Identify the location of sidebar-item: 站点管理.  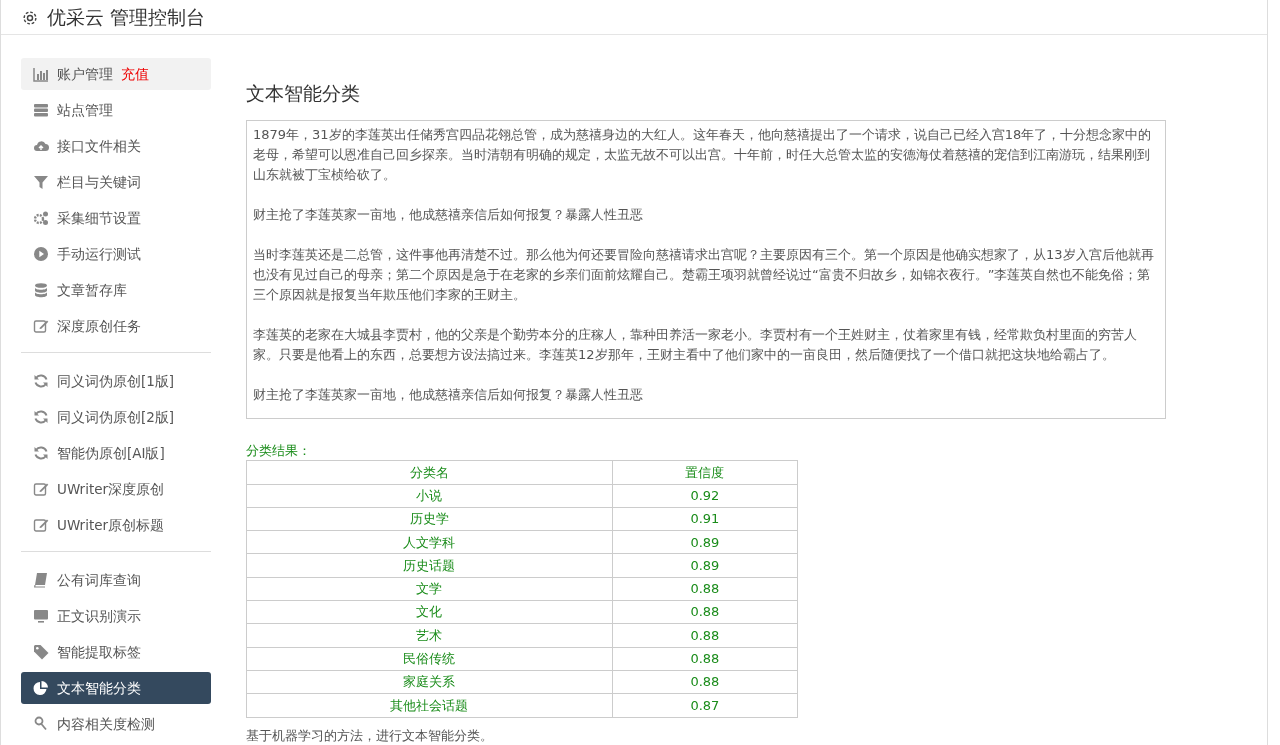
(116, 110).